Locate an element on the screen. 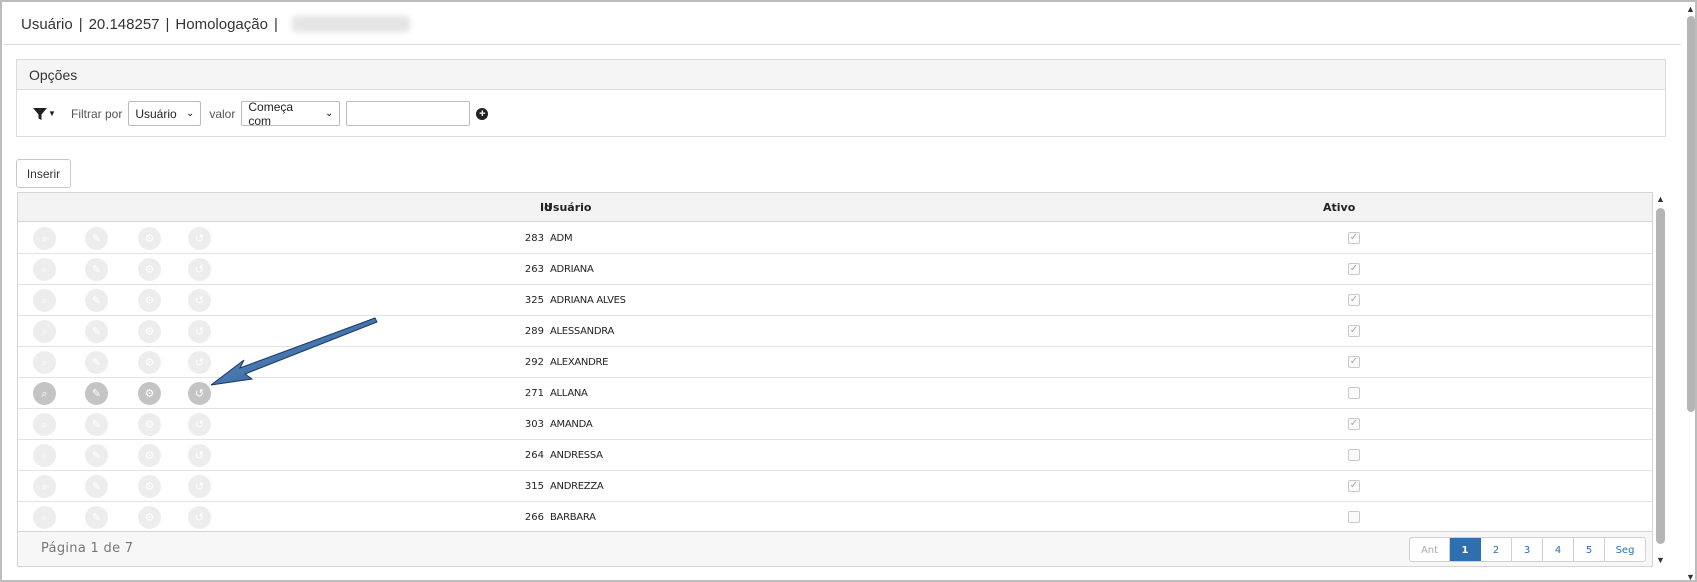 This screenshot has height=582, width=1697. pagination: Ant 1 2 3 4 5 Seg is located at coordinates (1527, 549).